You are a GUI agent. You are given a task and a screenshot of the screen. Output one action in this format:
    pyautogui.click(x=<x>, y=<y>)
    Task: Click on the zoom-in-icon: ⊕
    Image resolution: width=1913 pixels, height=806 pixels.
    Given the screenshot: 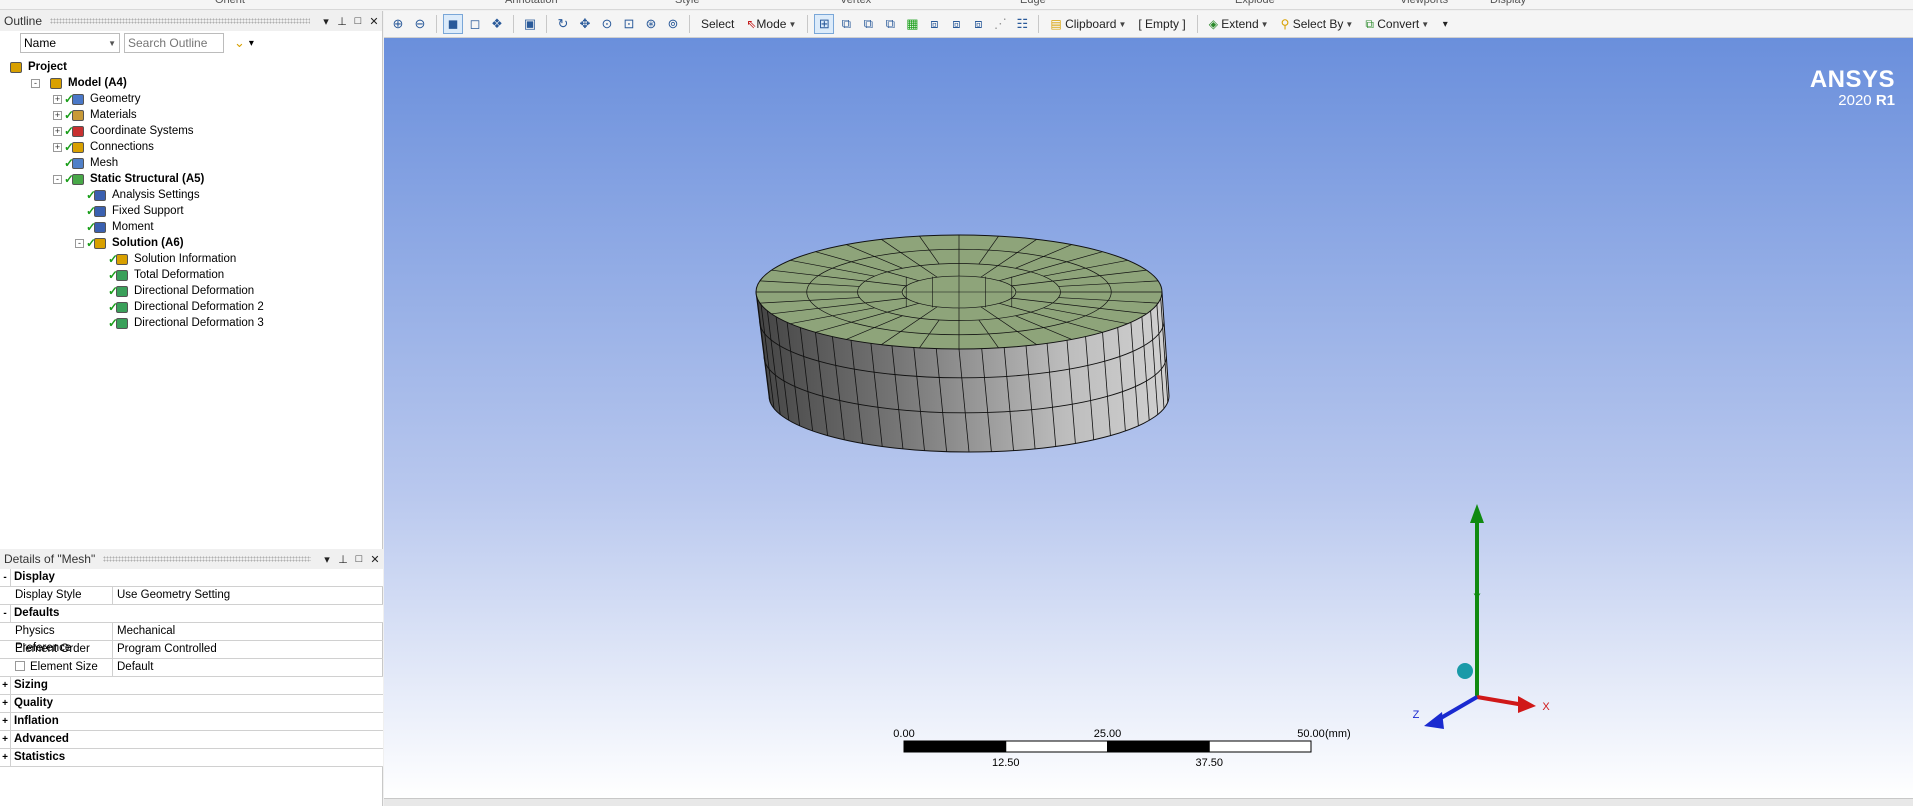 What is the action you would take?
    pyautogui.click(x=398, y=24)
    